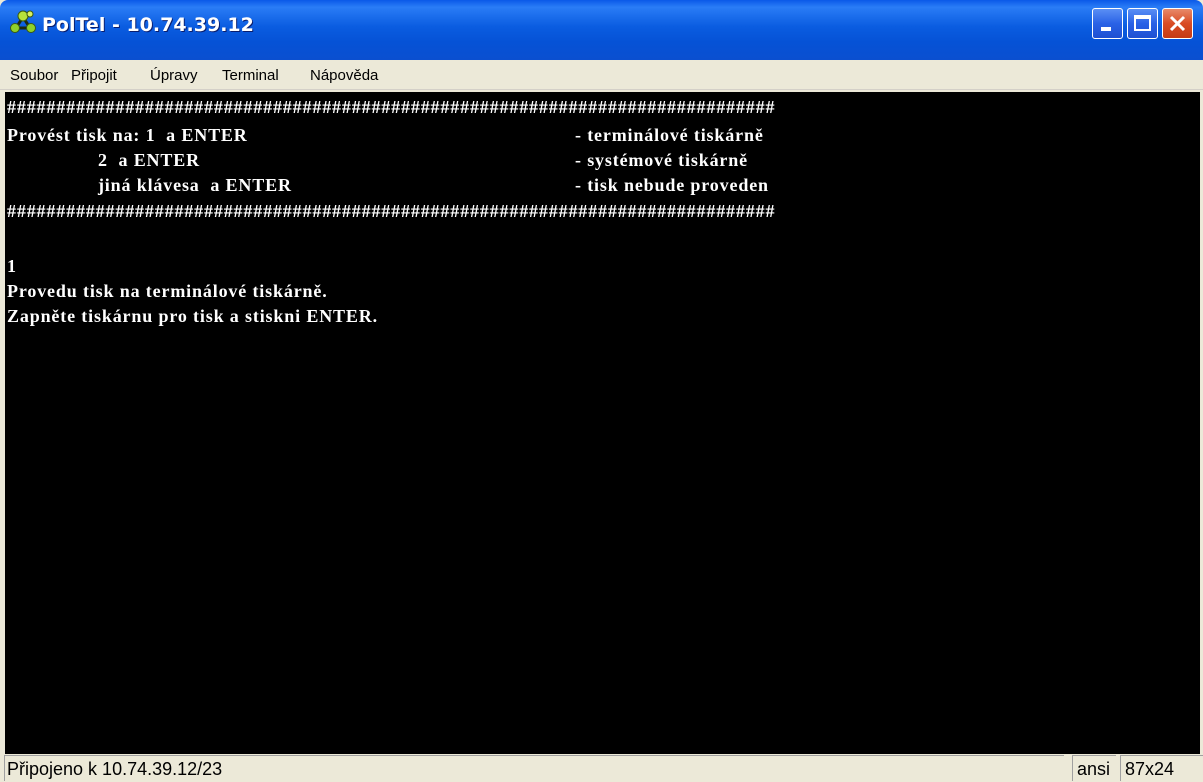 The width and height of the screenshot is (1203, 782). What do you see at coordinates (672, 185) in the screenshot?
I see `terminal-option-desc: - tisk nebude proveden` at bounding box center [672, 185].